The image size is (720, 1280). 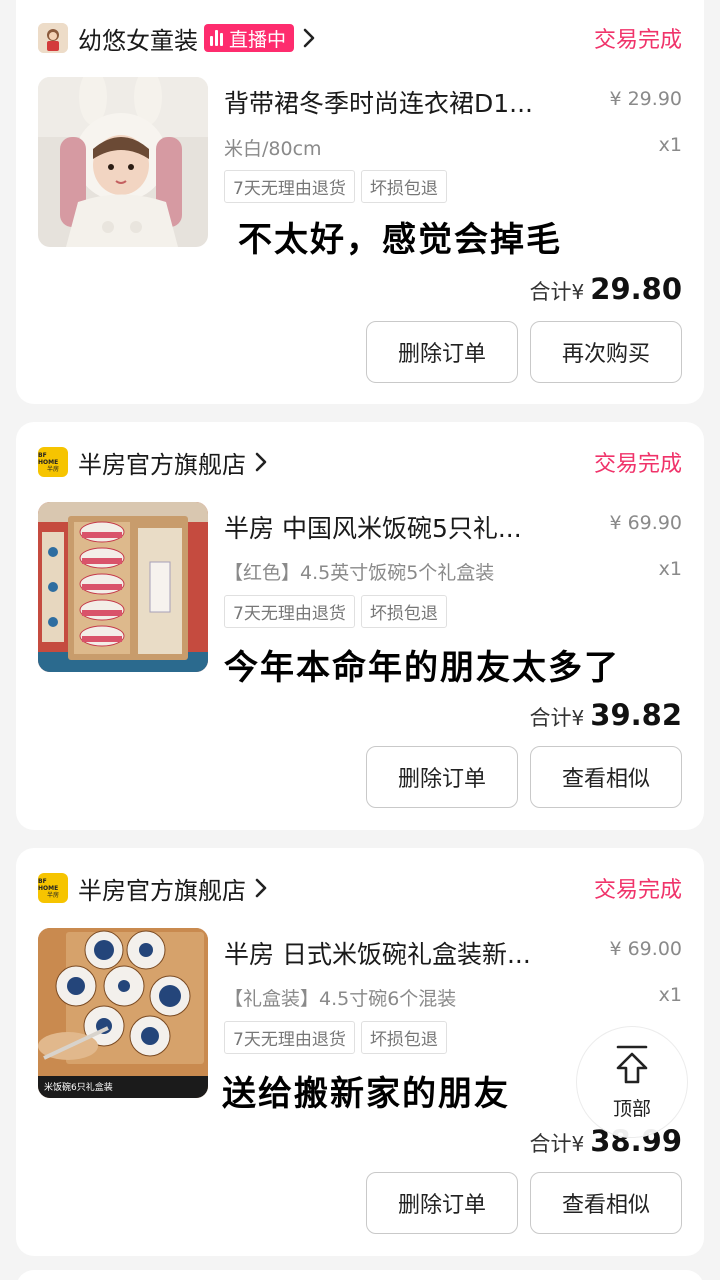 I want to click on total-amount: 39.82, so click(x=636, y=715).